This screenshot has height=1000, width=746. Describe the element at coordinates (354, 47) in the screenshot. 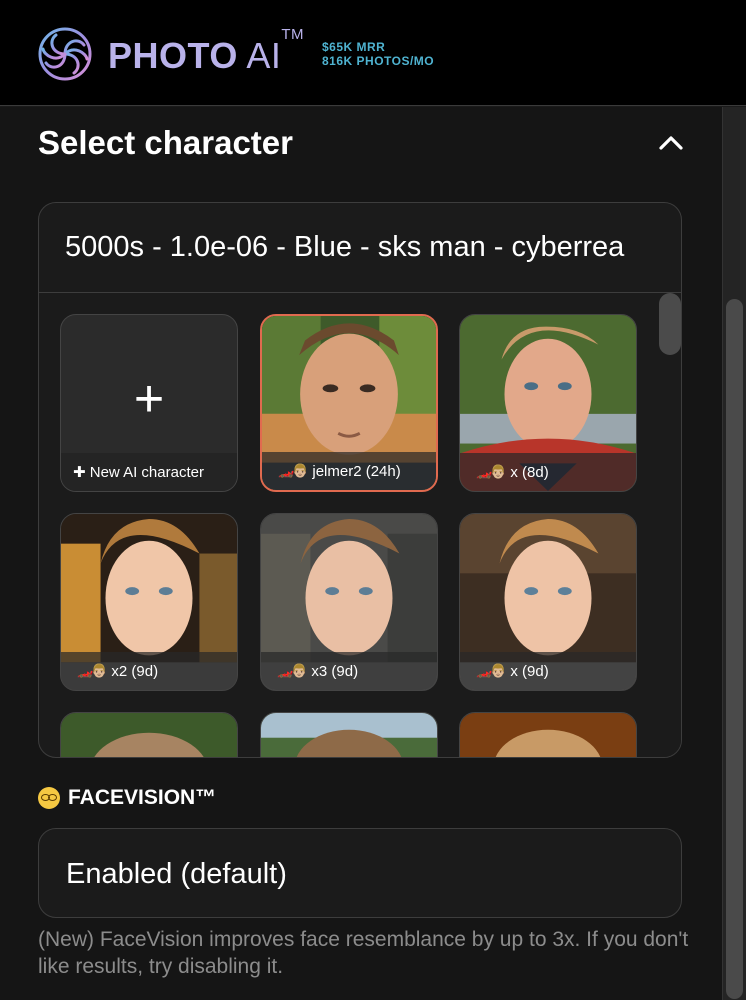

I see `stat-mrr: $65K MRR` at that location.